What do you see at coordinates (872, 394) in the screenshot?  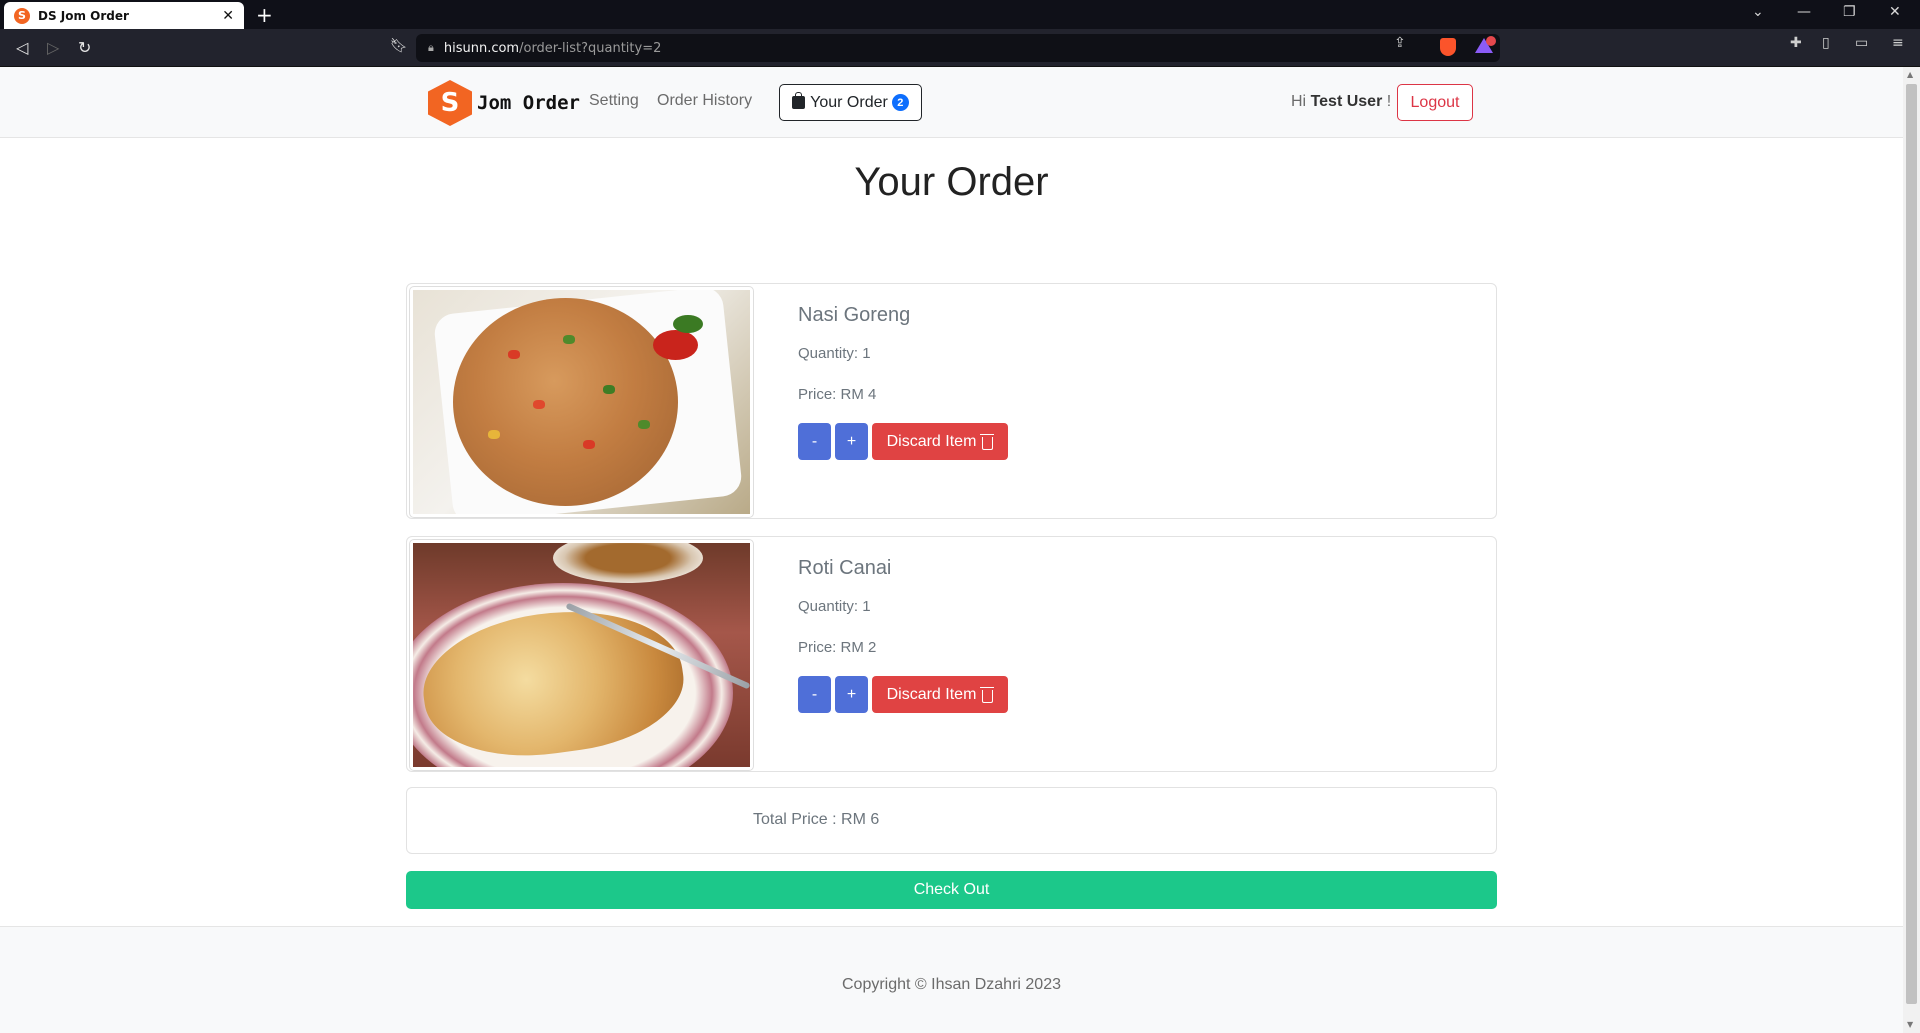 I see `price-value: 4` at bounding box center [872, 394].